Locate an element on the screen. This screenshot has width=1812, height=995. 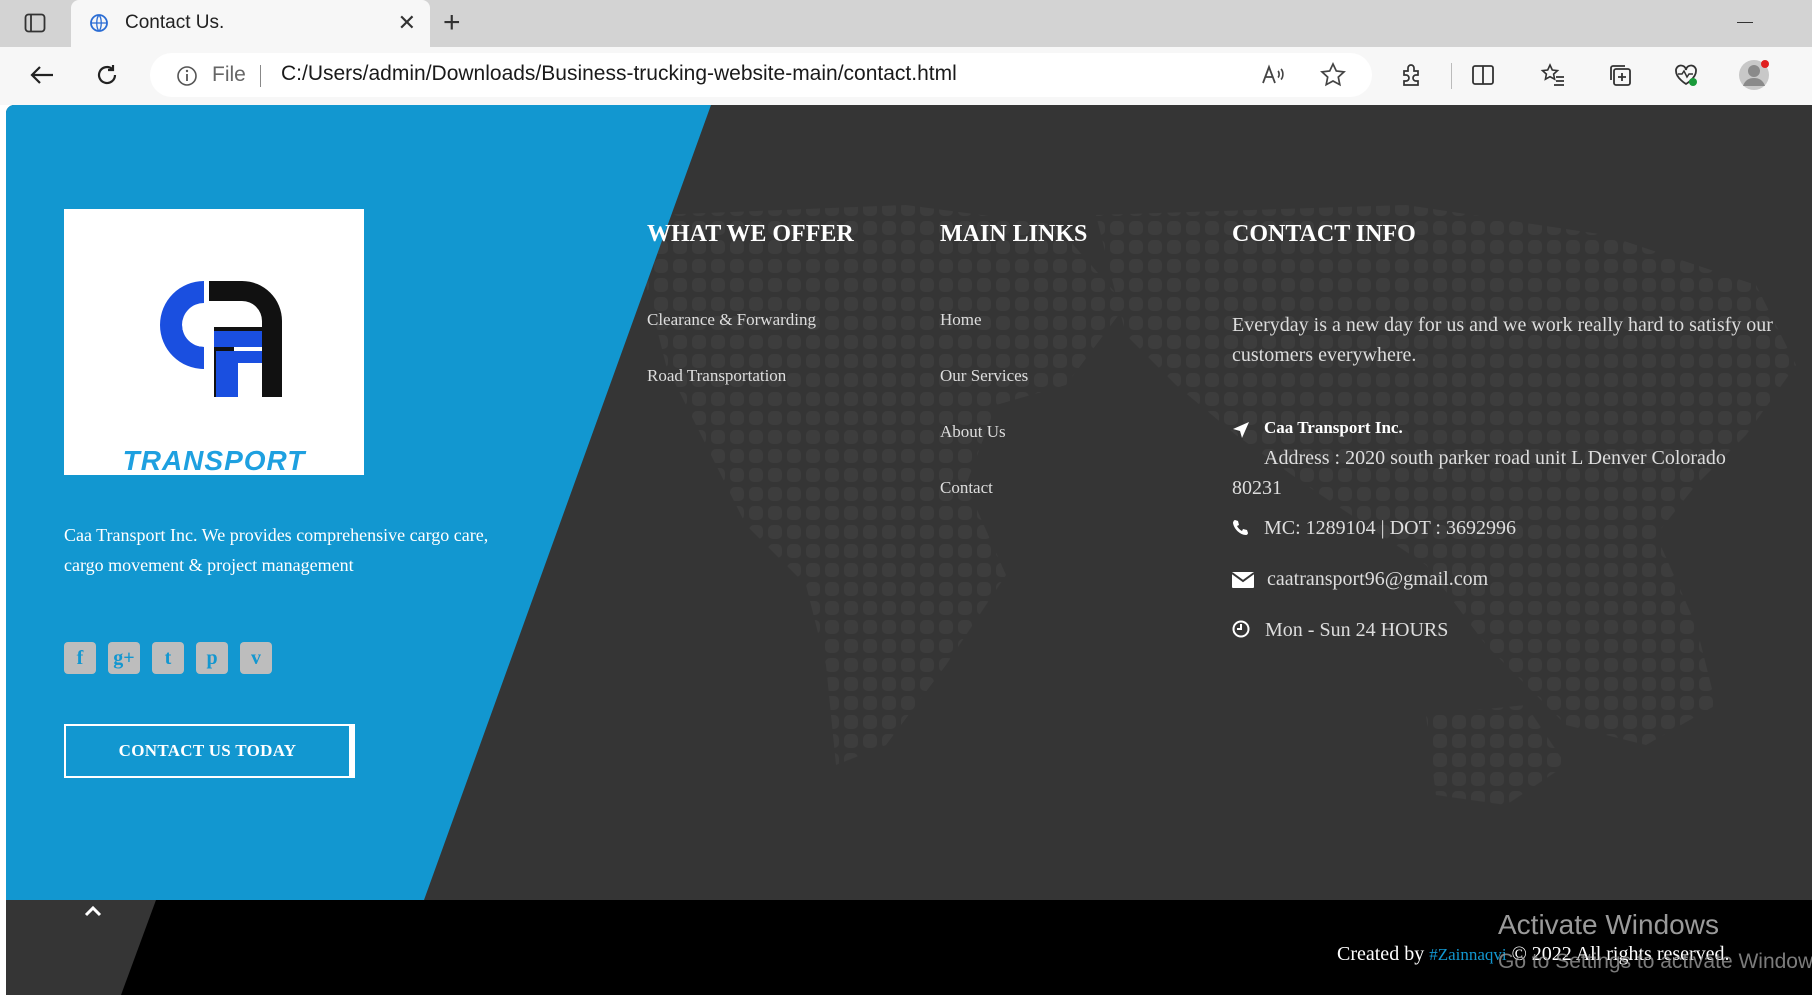
logo-wordmark: TRANSPORT is located at coordinates (214, 460).